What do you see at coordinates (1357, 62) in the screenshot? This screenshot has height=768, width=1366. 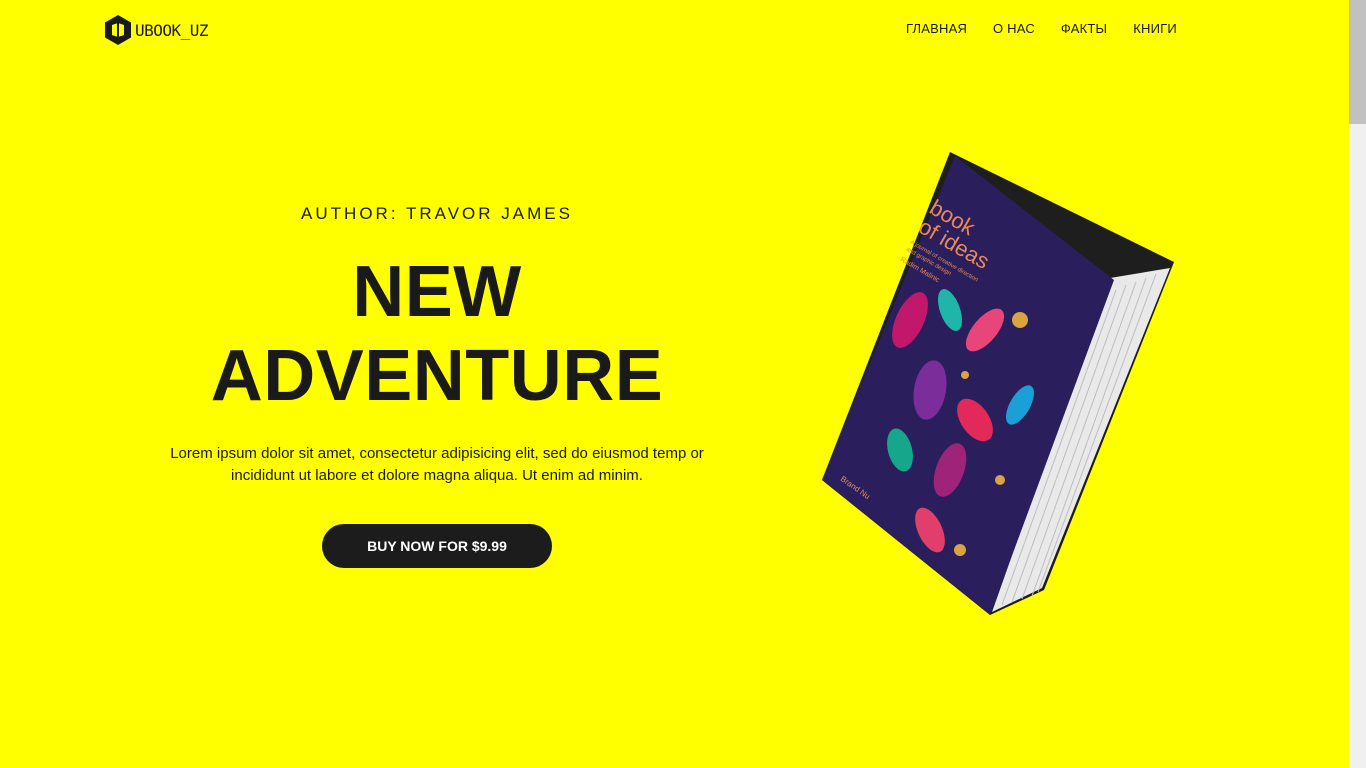 I see `scrollbar-thumb` at bounding box center [1357, 62].